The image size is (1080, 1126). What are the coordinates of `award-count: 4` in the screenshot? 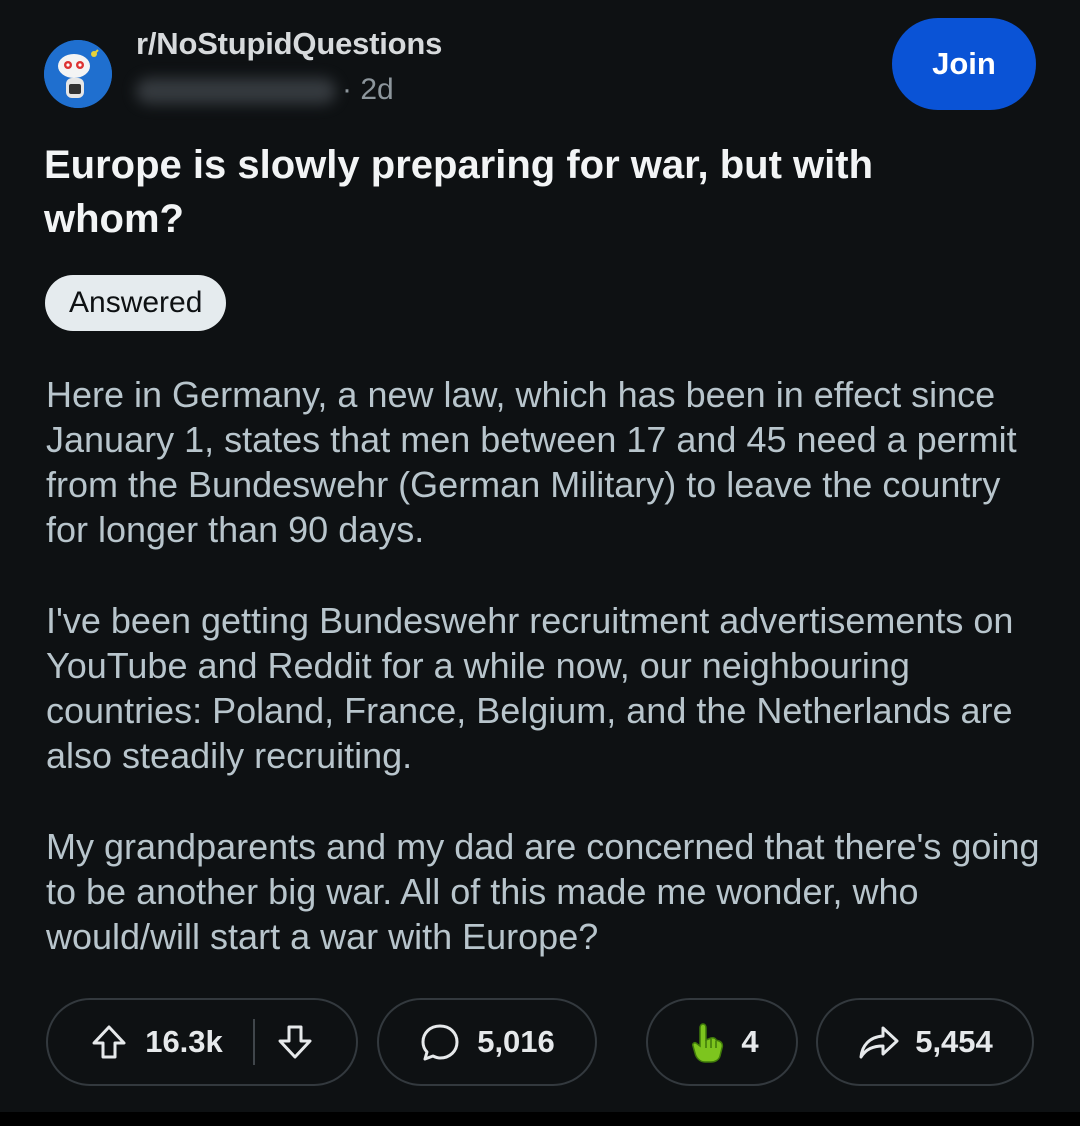 It's located at (750, 1041).